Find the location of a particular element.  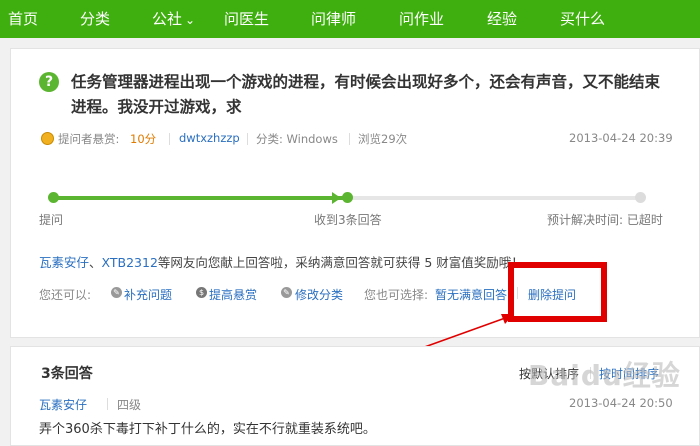

progress-dot-answered is located at coordinates (347, 197).